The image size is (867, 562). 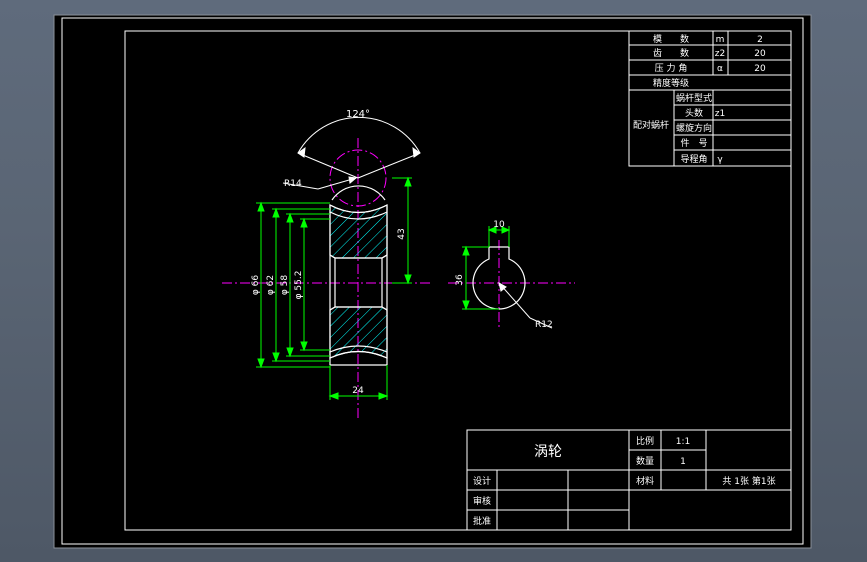 I want to click on param-value-2: 20, so click(x=760, y=69).